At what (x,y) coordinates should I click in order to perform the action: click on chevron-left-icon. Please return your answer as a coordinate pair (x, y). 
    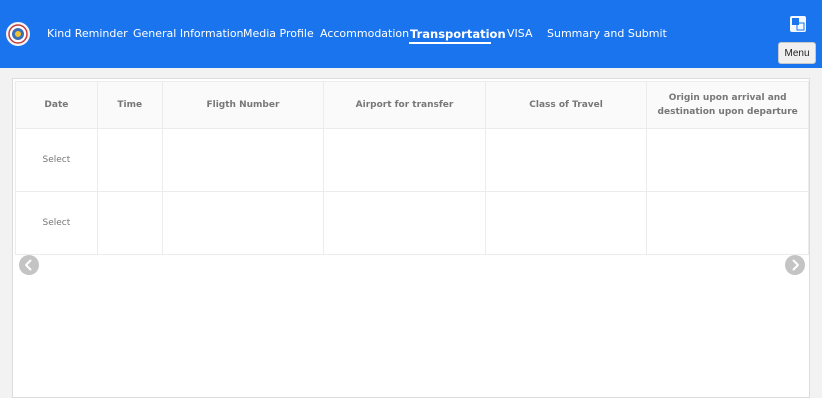
    Looking at the image, I should click on (29, 265).